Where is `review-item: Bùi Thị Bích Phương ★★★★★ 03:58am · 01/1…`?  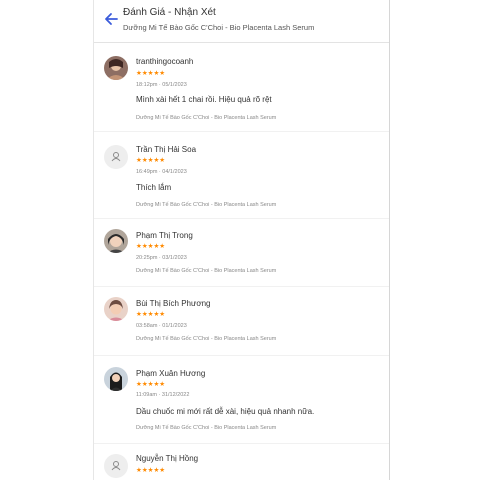 review-item: Bùi Thị Bích Phương ★★★★★ 03:58am · 01/1… is located at coordinates (241, 325).